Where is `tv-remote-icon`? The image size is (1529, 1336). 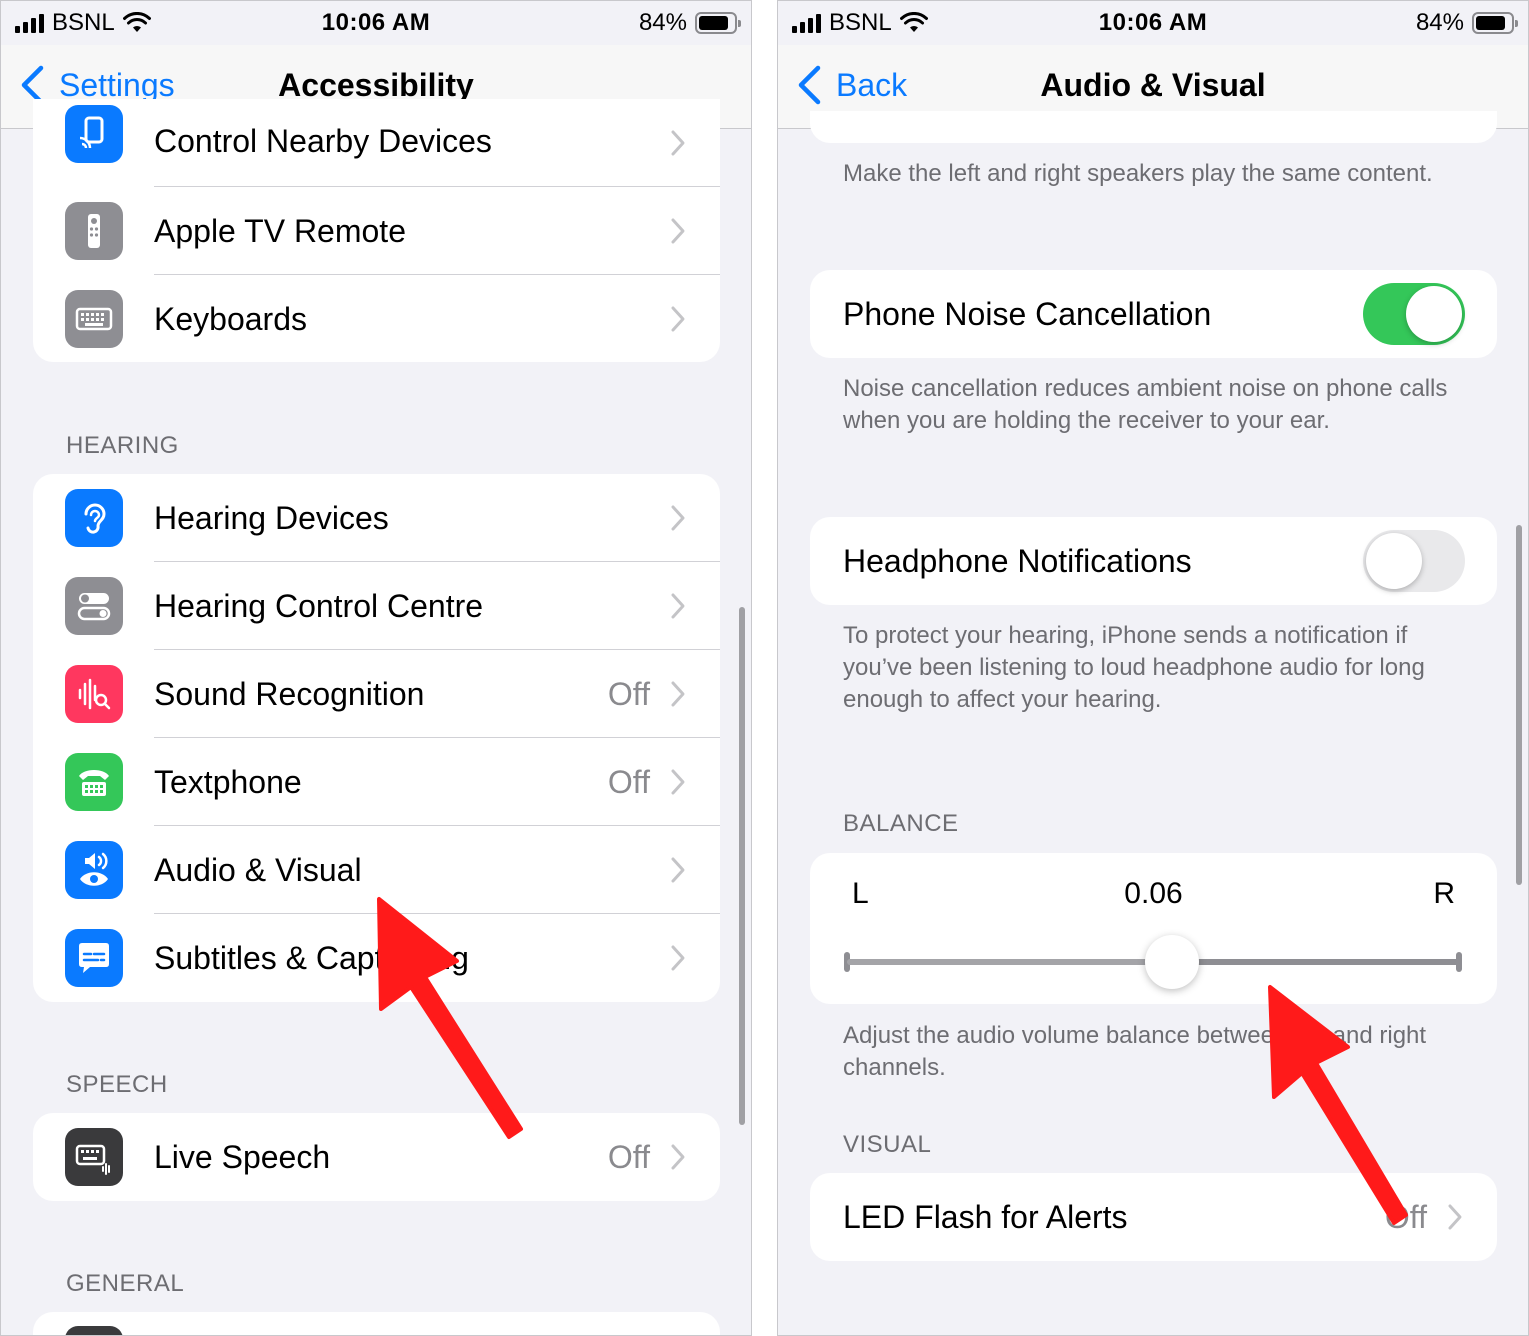 tv-remote-icon is located at coordinates (94, 231).